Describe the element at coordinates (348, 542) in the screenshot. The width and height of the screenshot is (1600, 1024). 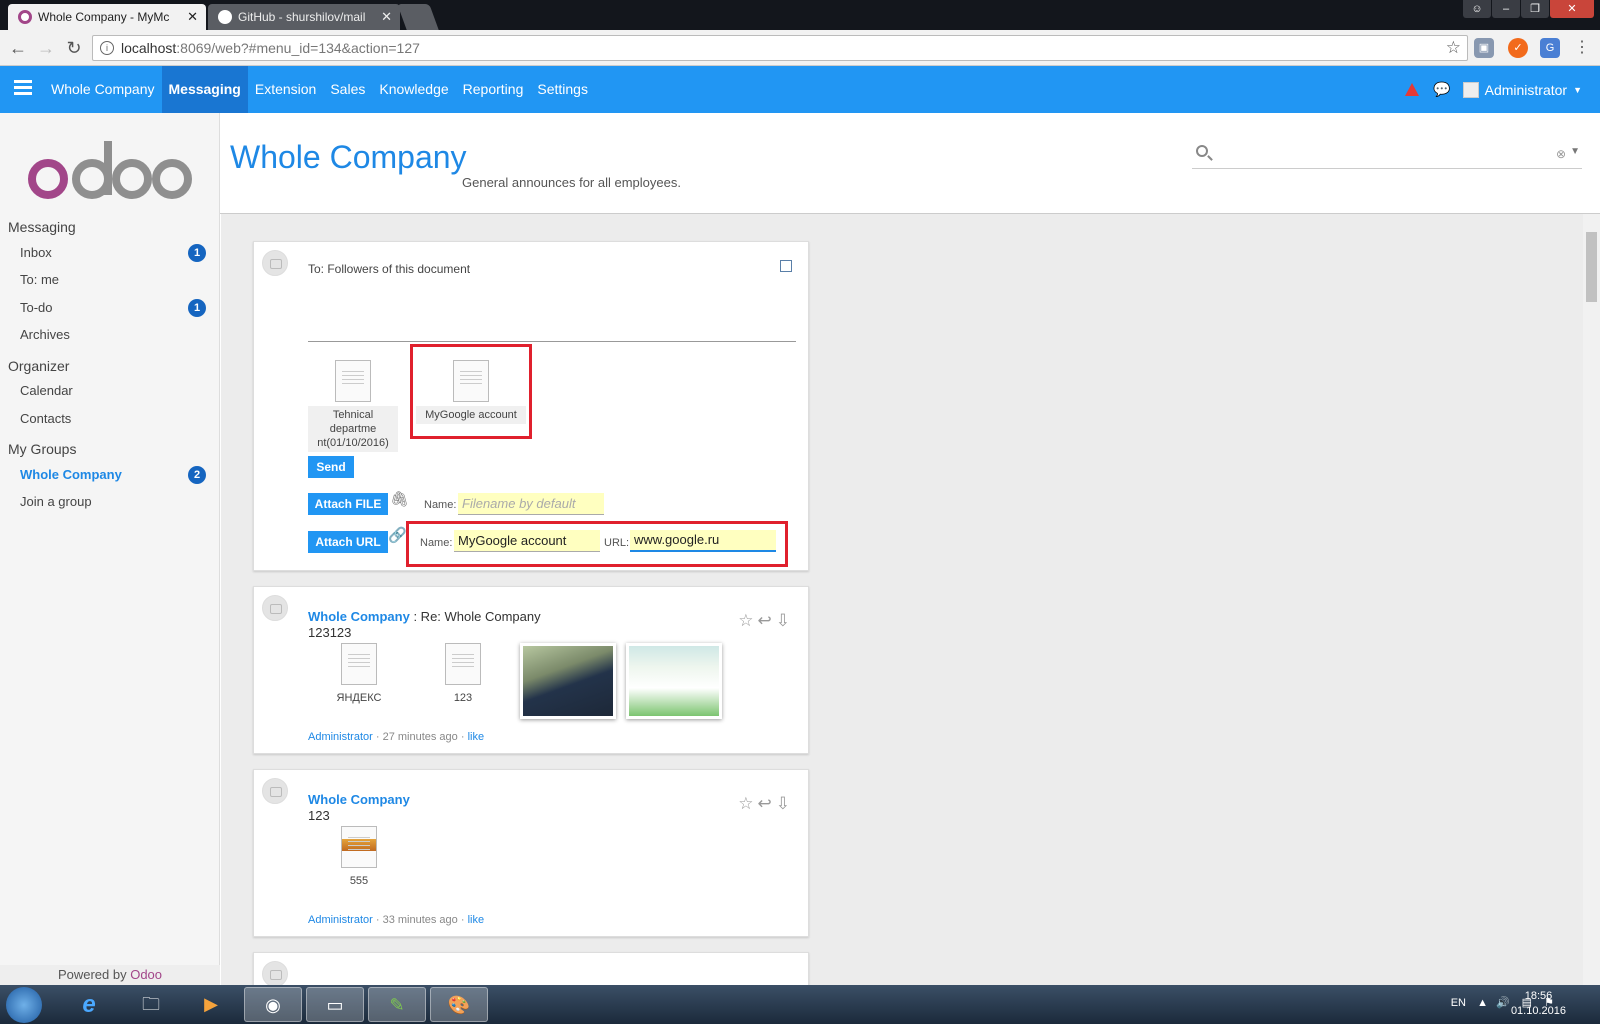
I see `attach-url-button: Attach URL` at that location.